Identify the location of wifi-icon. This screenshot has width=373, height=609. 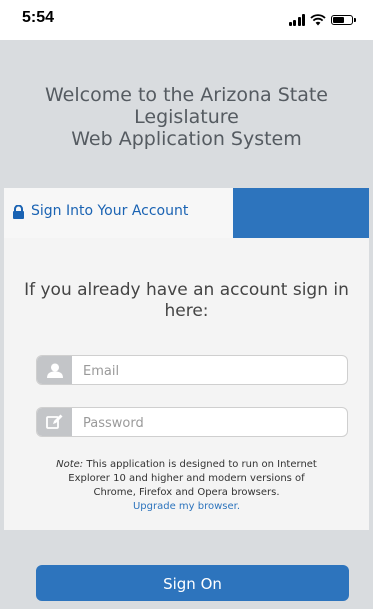
(318, 20).